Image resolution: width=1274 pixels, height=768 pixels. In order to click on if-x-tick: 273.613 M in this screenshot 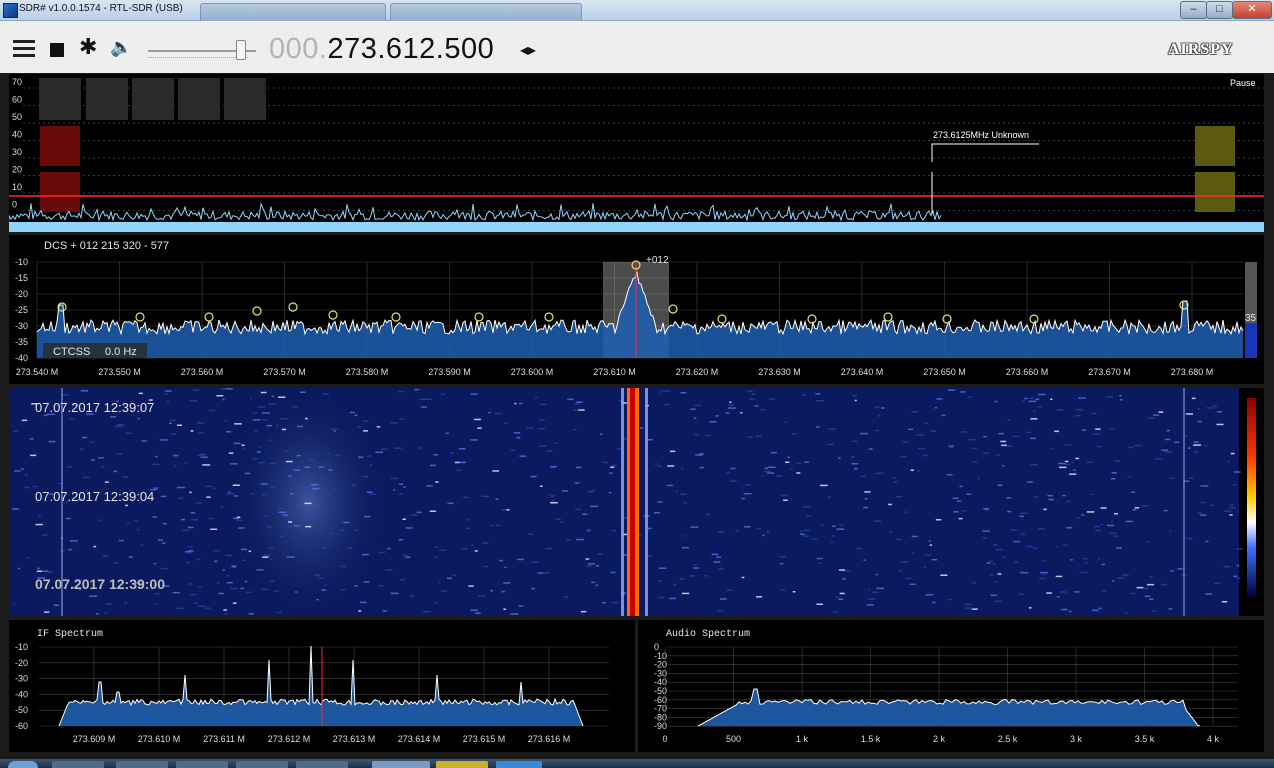, I will do `click(354, 739)`.